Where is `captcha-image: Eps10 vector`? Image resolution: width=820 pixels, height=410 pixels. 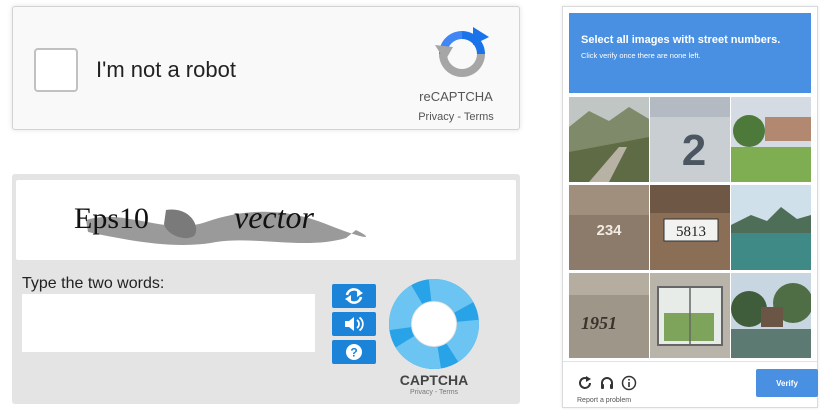
captcha-image: Eps10 vector is located at coordinates (266, 220).